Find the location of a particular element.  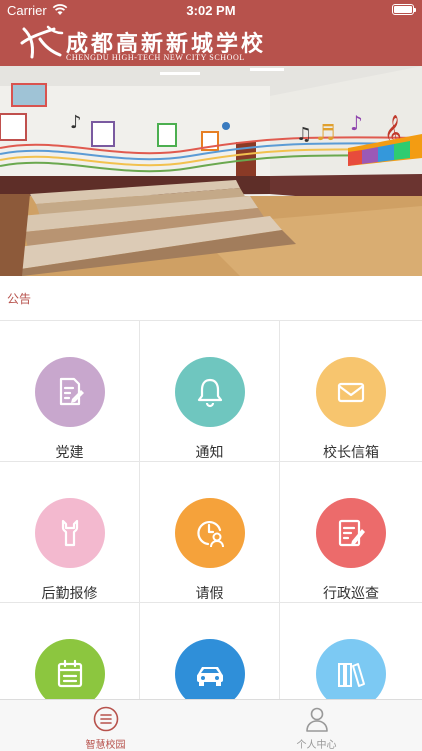

grid-item-label: 后勤报修 is located at coordinates (69, 594).